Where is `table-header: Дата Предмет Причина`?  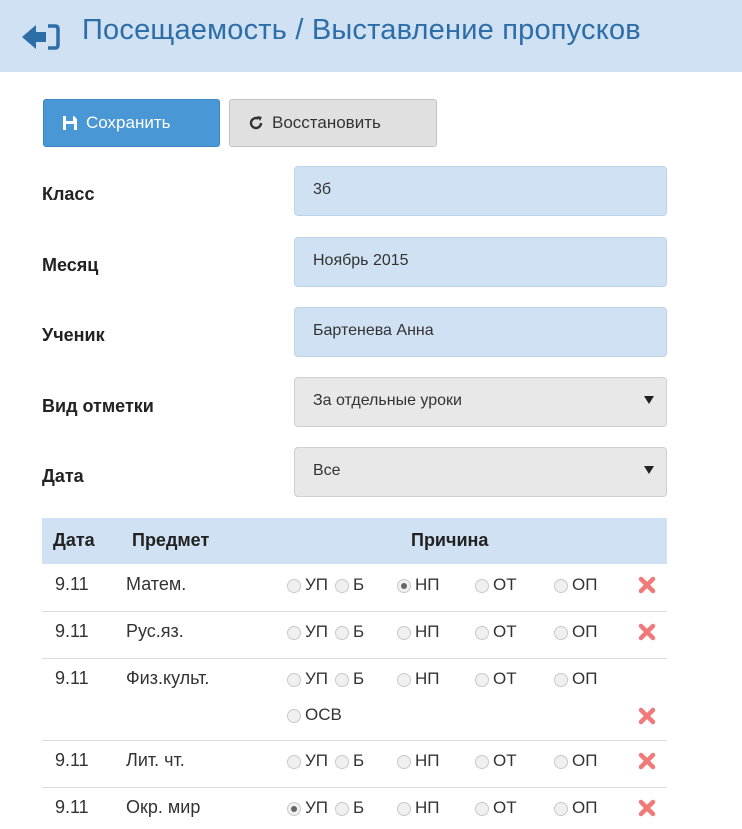 table-header: Дата Предмет Причина is located at coordinates (354, 541).